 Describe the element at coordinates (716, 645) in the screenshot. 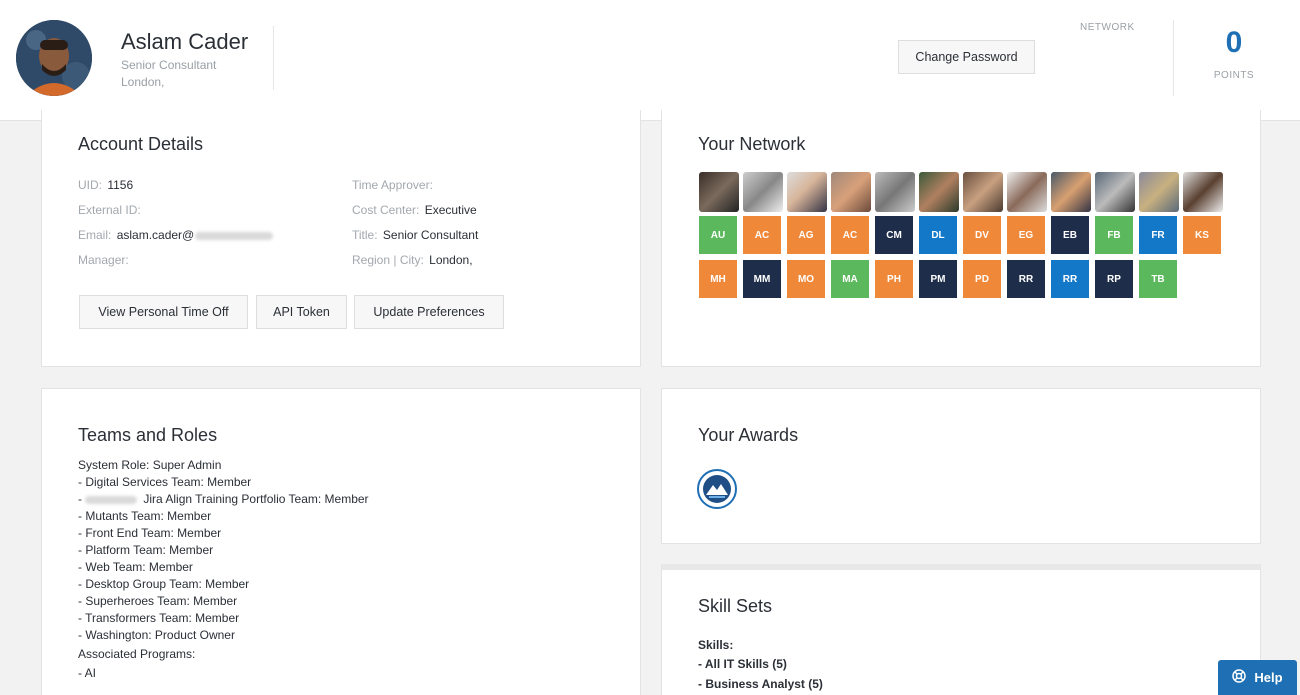

I see `skills-label: Skills:` at that location.